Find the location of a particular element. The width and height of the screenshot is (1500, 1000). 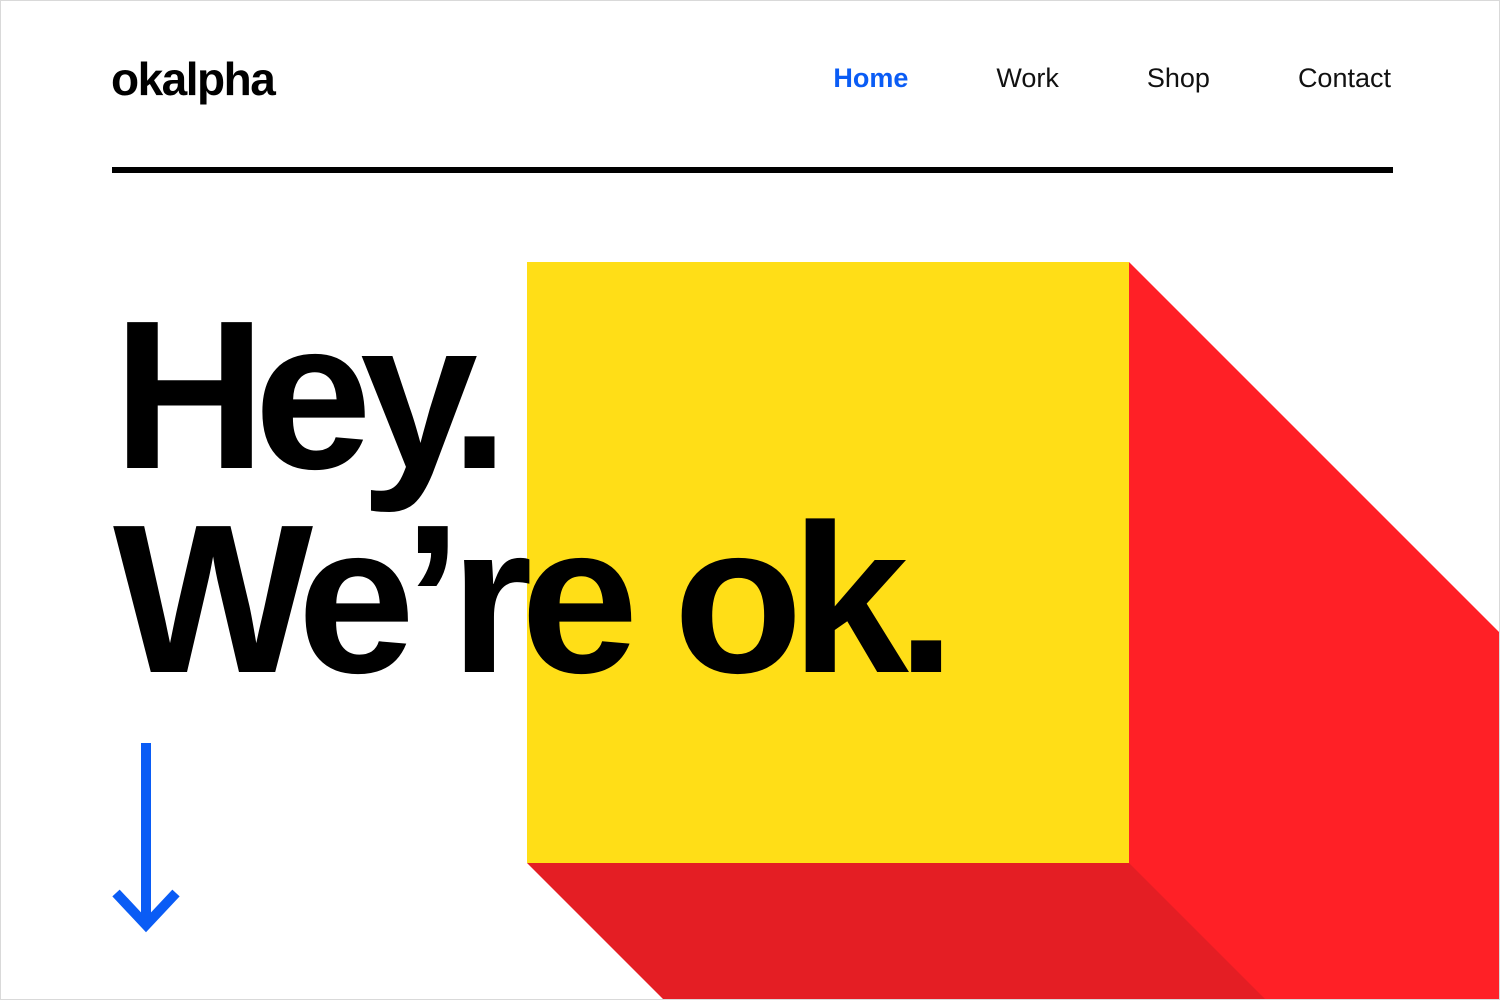

hero-headline-line-1: Hey. is located at coordinates (311, 394).